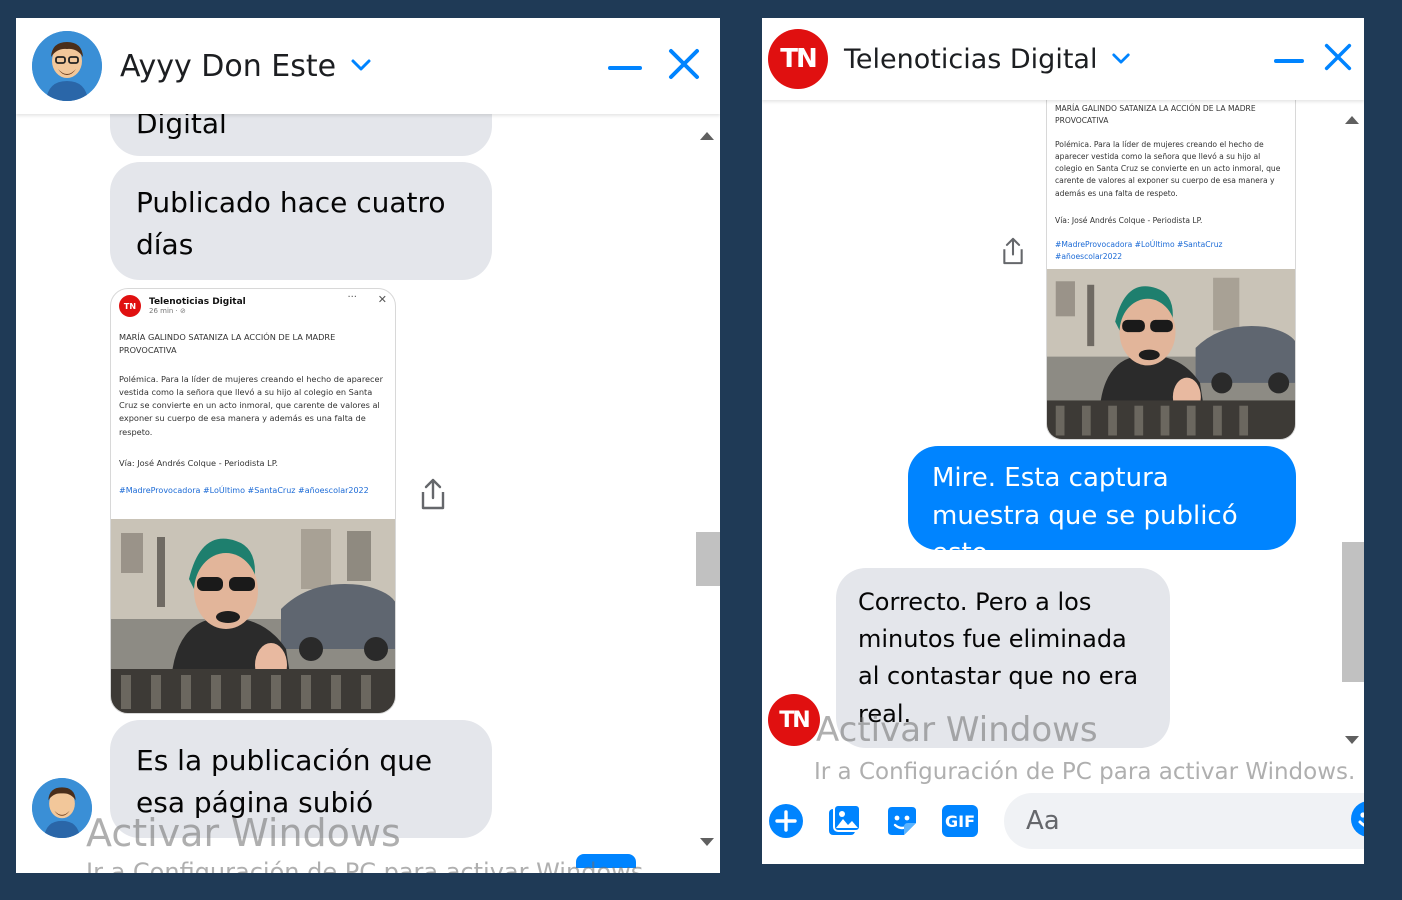 Image resolution: width=1402 pixels, height=900 pixels. I want to click on sender-avatar: TN, so click(794, 720).